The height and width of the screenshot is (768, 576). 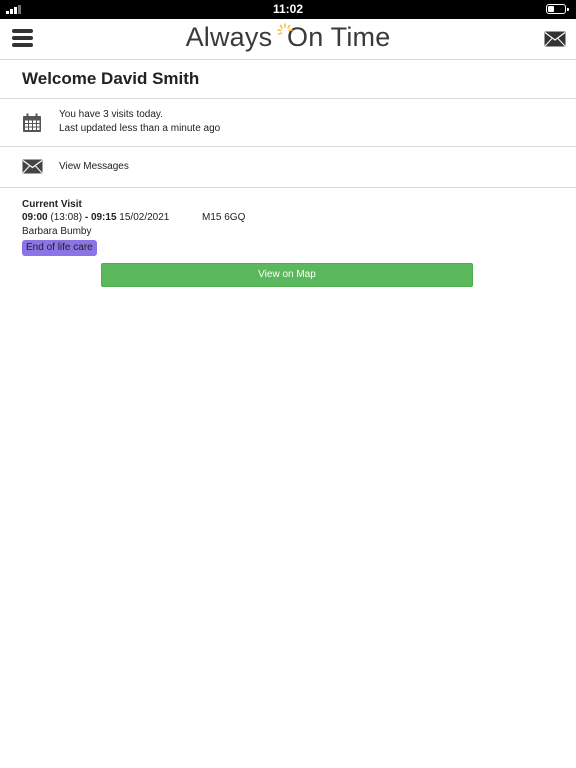 I want to click on status-time: 11:02, so click(x=288, y=9).